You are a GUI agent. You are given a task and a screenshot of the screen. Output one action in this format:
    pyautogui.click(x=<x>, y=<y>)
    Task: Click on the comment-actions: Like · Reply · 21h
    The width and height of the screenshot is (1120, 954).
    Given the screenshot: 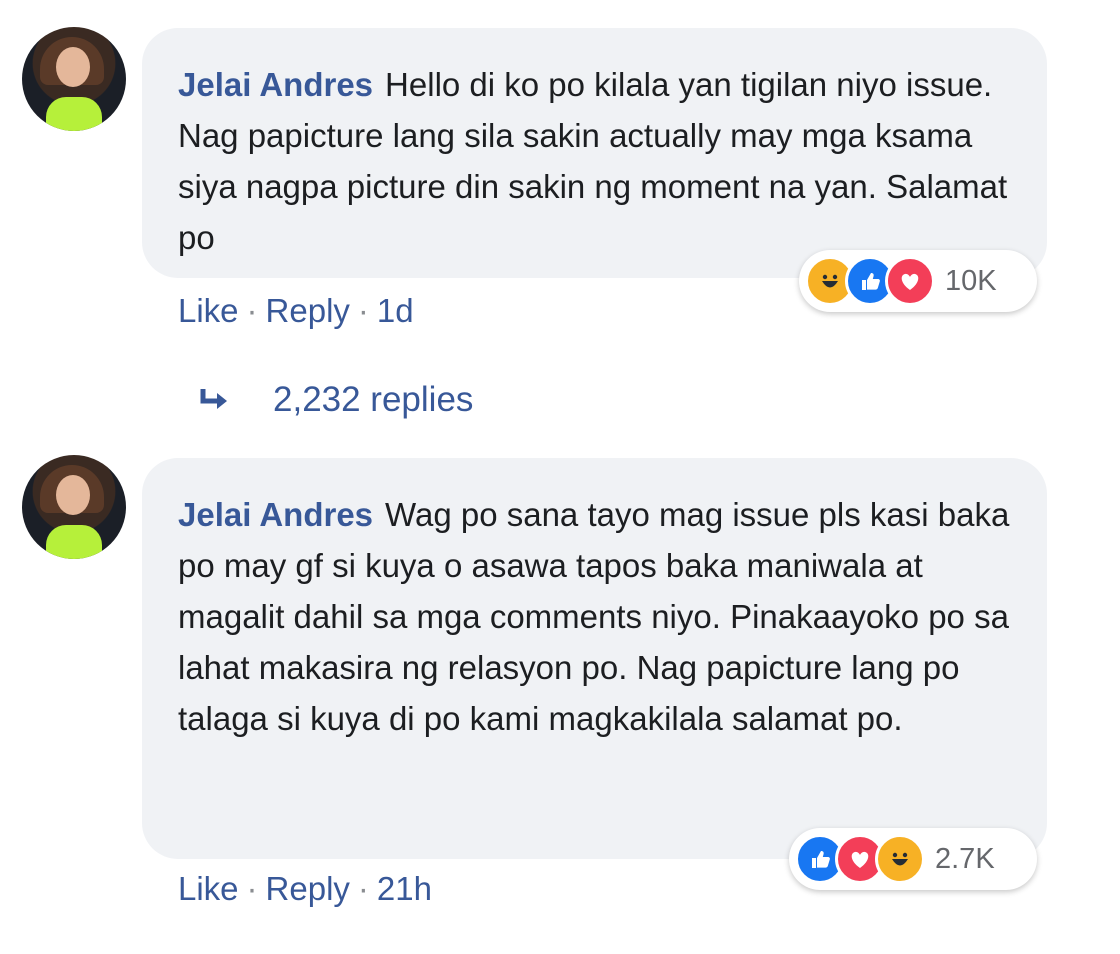 What is the action you would take?
    pyautogui.click(x=305, y=889)
    